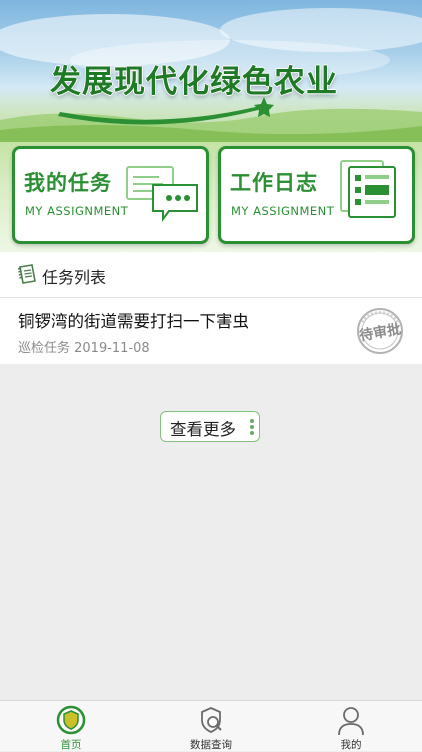 This screenshot has height=752, width=422. I want to click on task-meta: 巡检任务 2019-11-08, so click(84, 348).